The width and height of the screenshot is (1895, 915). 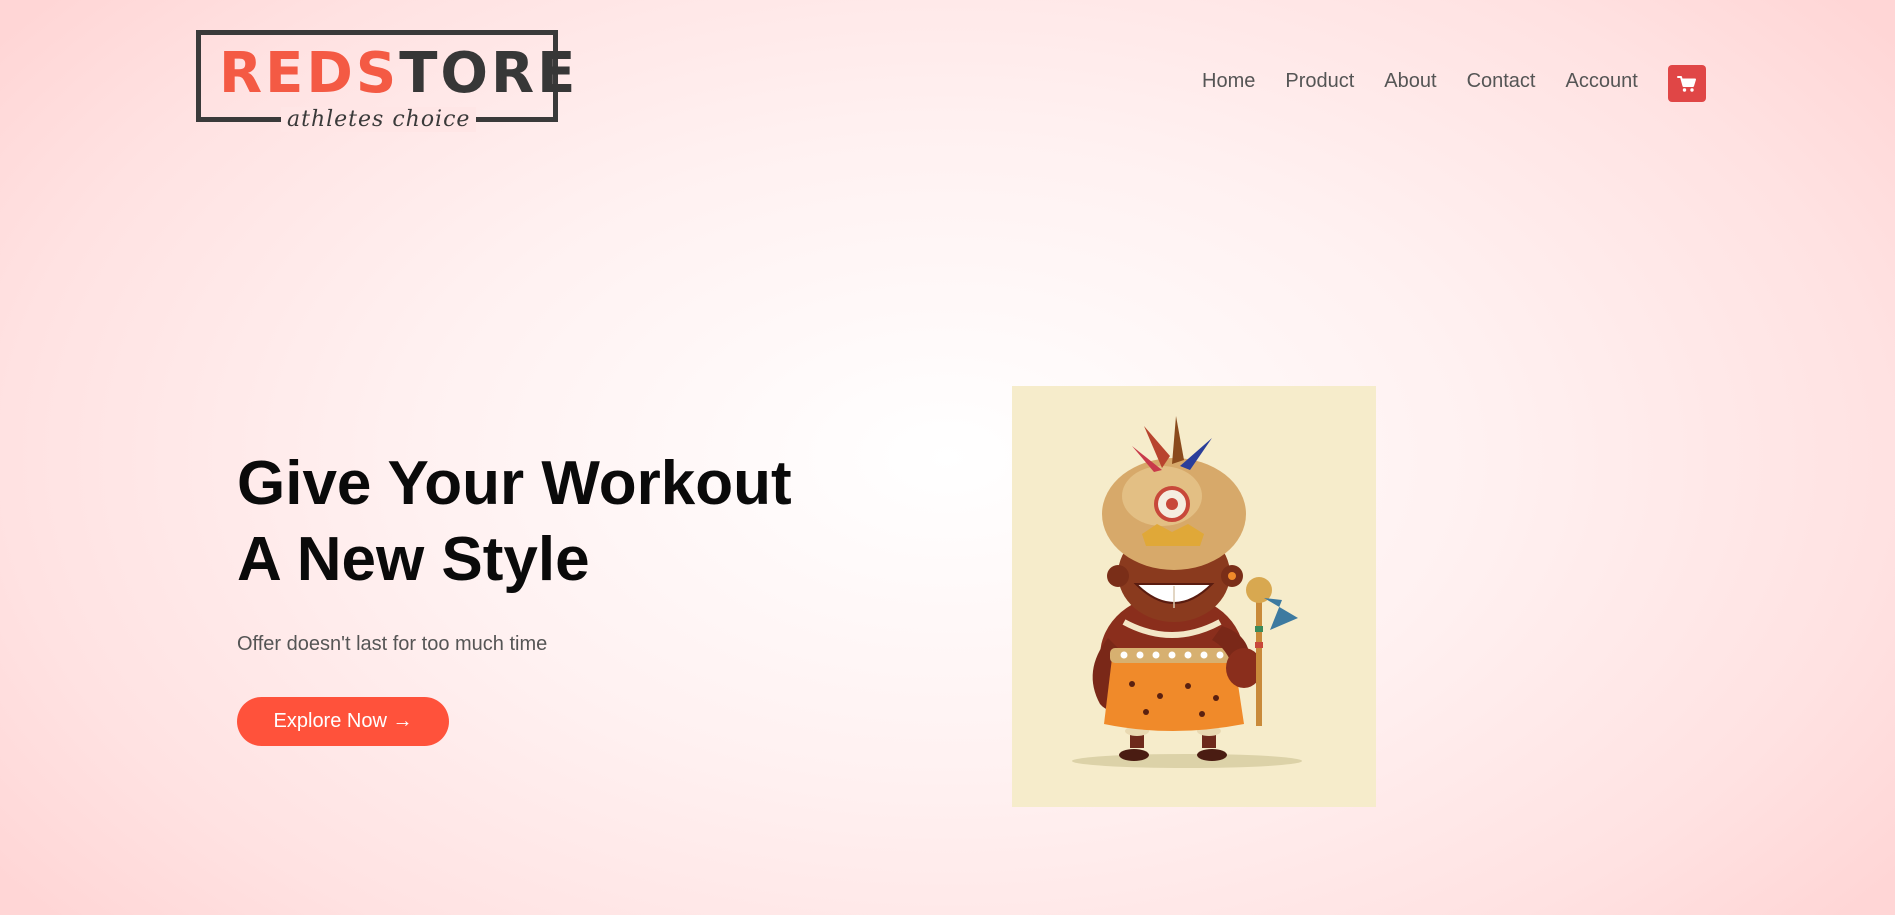 What do you see at coordinates (1410, 81) in the screenshot?
I see `nav-item-about: About` at bounding box center [1410, 81].